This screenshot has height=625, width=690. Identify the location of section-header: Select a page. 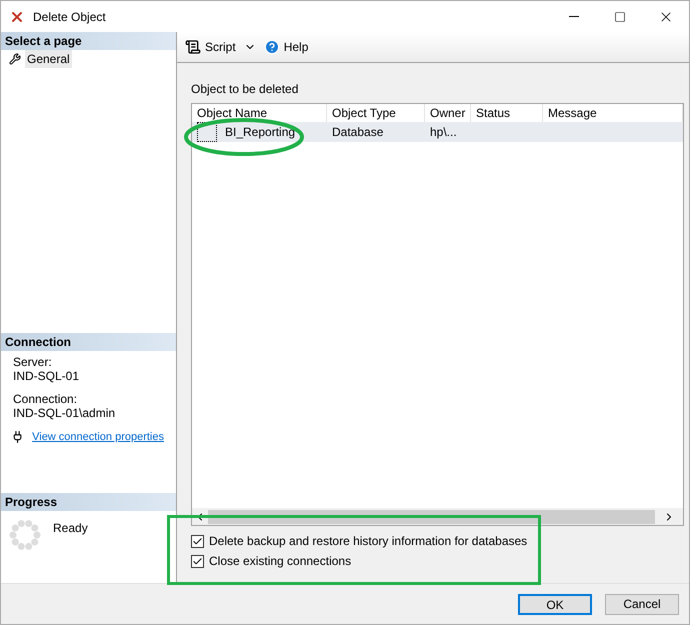
(88, 41).